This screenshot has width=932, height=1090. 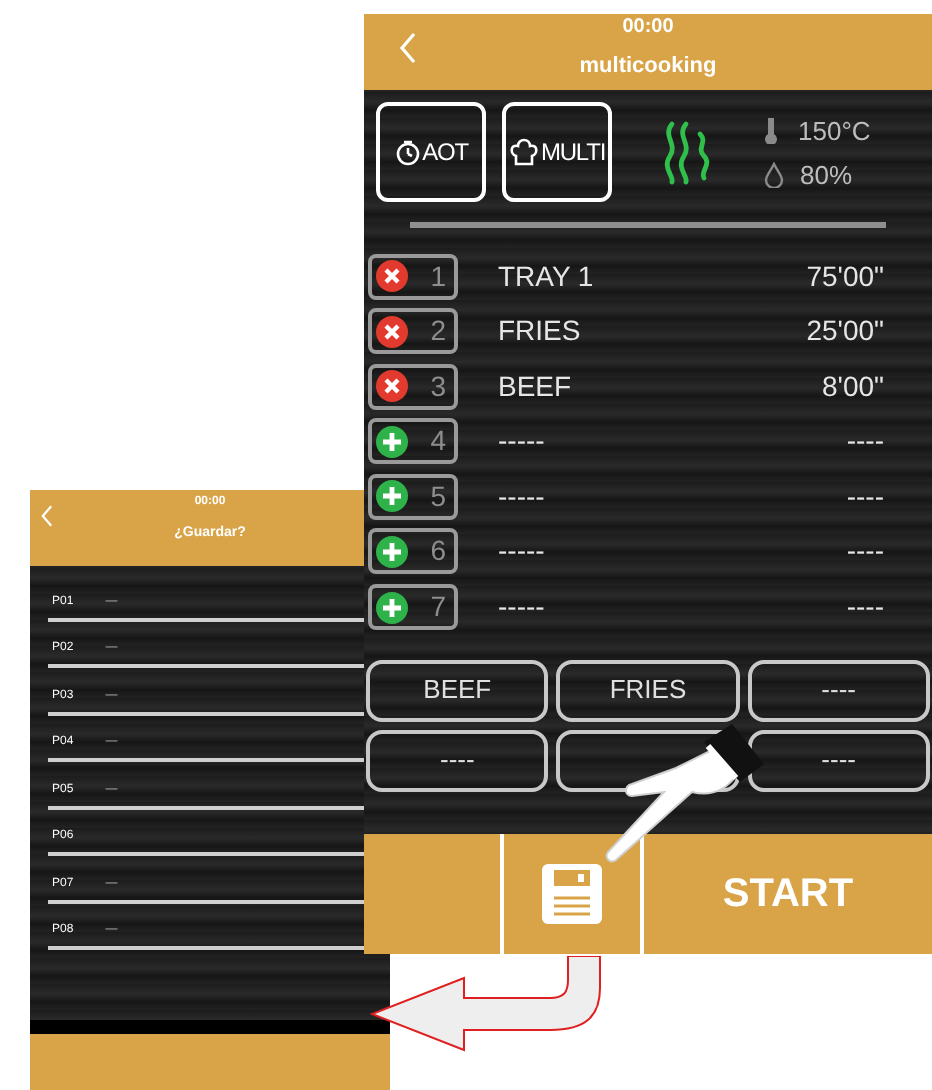 What do you see at coordinates (457, 690) in the screenshot?
I see `preset-button: BEEF` at bounding box center [457, 690].